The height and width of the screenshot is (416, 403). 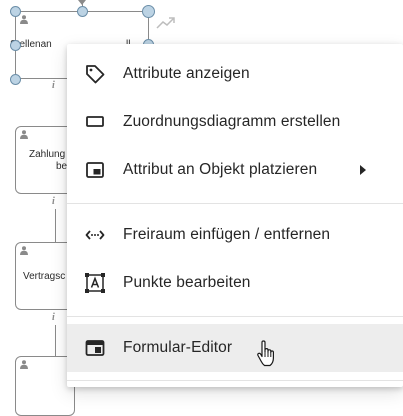 What do you see at coordinates (265, 353) in the screenshot?
I see `hand-cursor-icon` at bounding box center [265, 353].